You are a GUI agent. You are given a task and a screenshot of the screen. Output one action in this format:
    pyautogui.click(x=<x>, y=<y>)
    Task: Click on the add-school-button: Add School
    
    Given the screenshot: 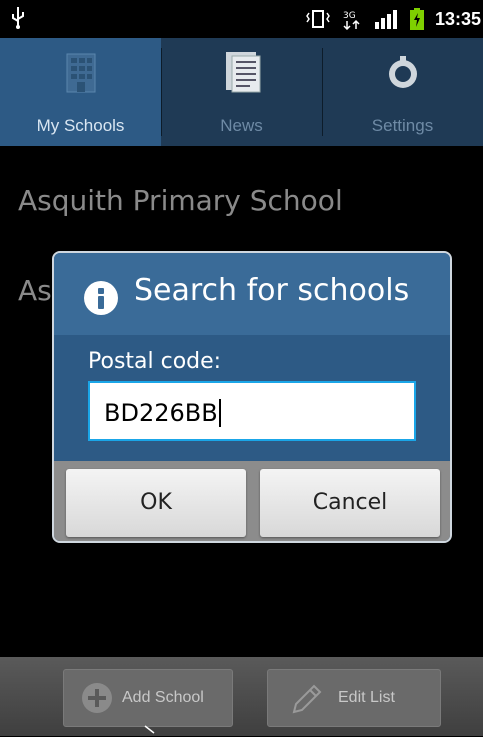 What is the action you would take?
    pyautogui.click(x=148, y=698)
    